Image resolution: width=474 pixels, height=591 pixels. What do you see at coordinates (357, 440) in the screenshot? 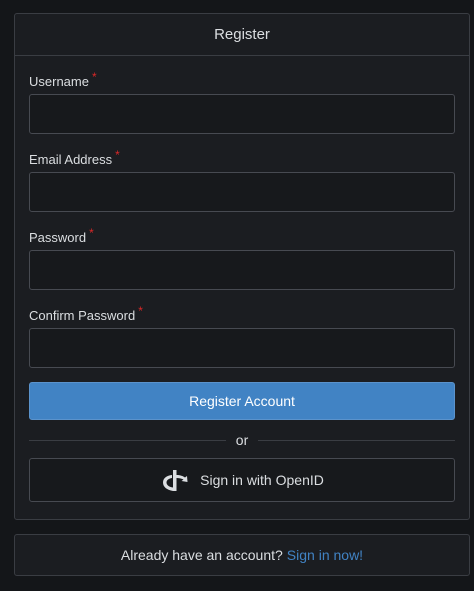
I see `divider-line-right` at bounding box center [357, 440].